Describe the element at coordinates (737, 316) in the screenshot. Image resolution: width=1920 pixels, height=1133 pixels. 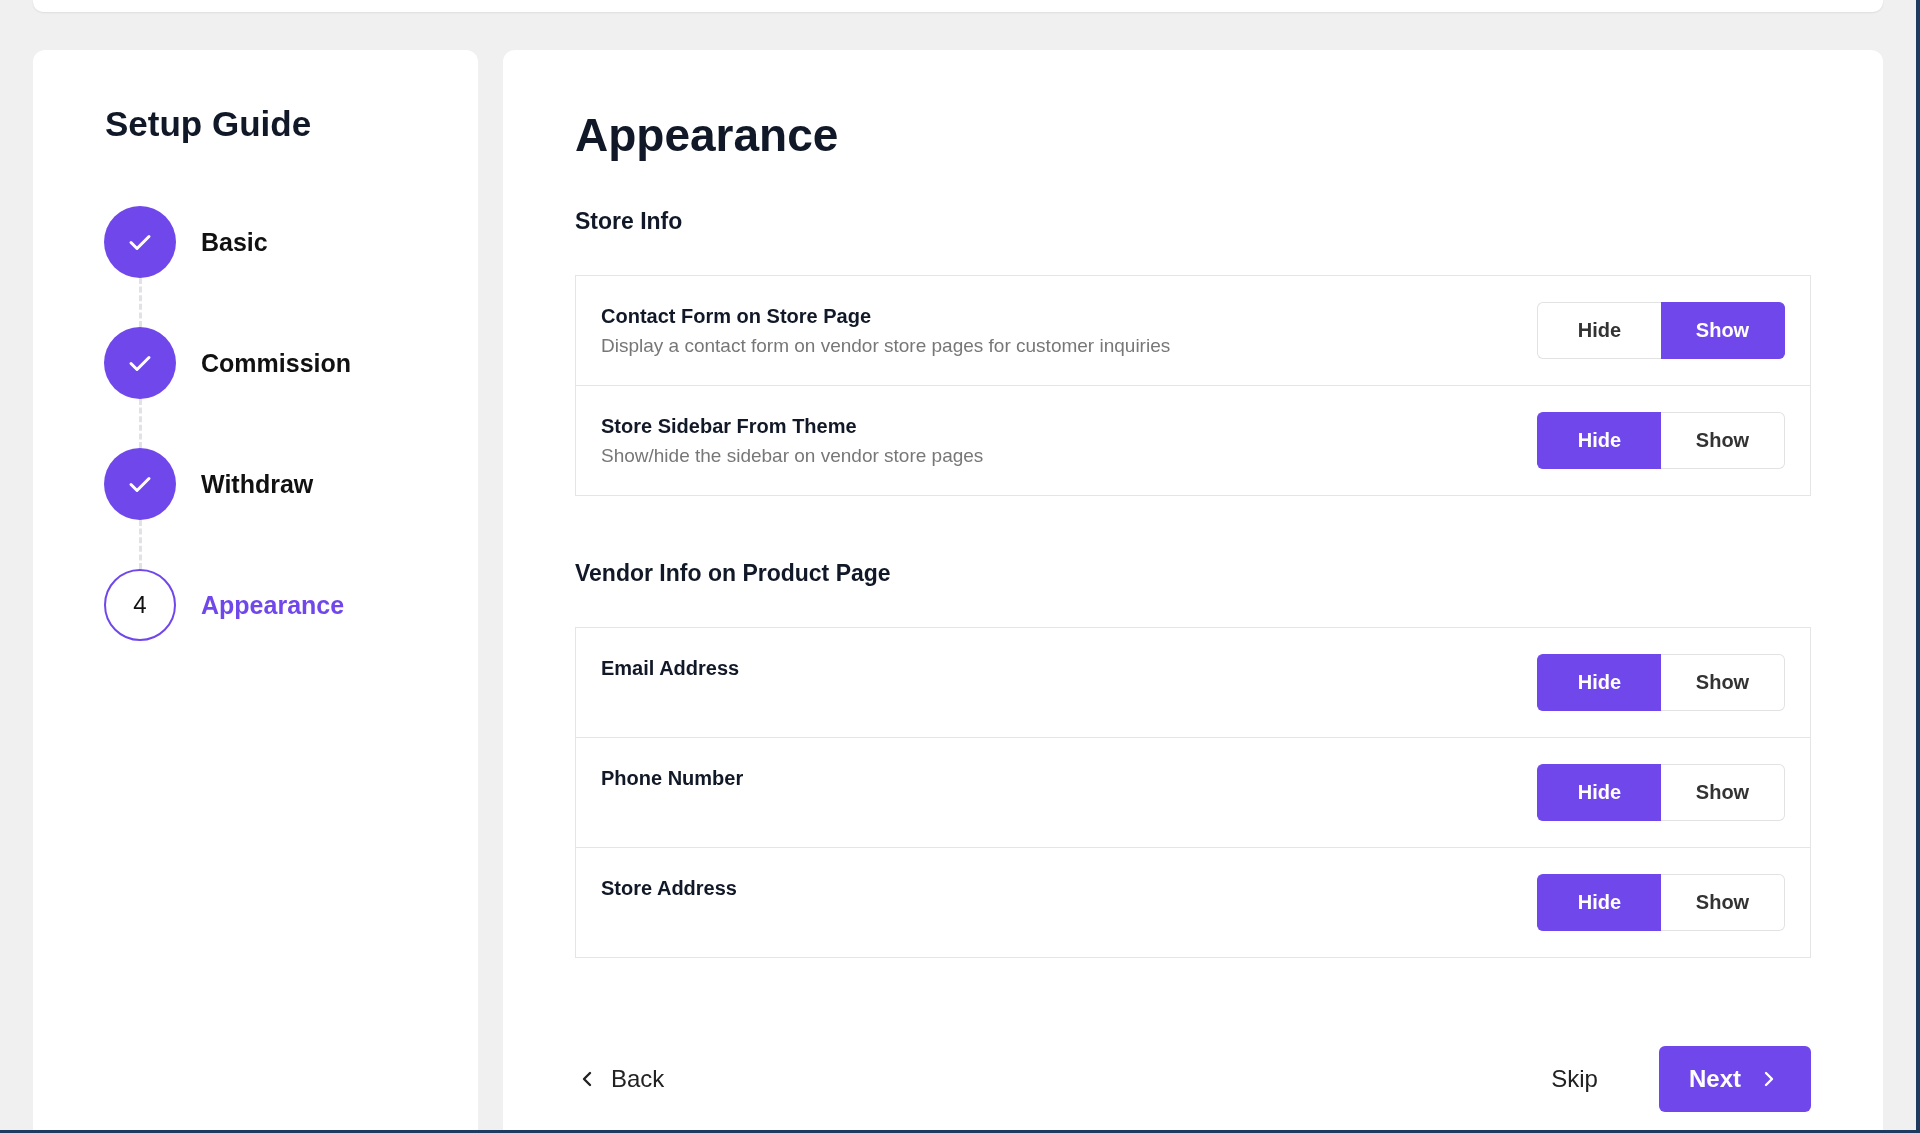
I see `setting-title: Contact Form on Store Page` at that location.